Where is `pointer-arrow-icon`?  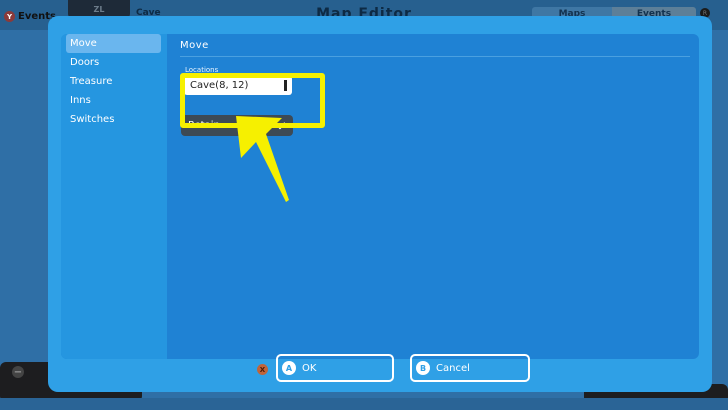 pointer-arrow-icon is located at coordinates (262, 159).